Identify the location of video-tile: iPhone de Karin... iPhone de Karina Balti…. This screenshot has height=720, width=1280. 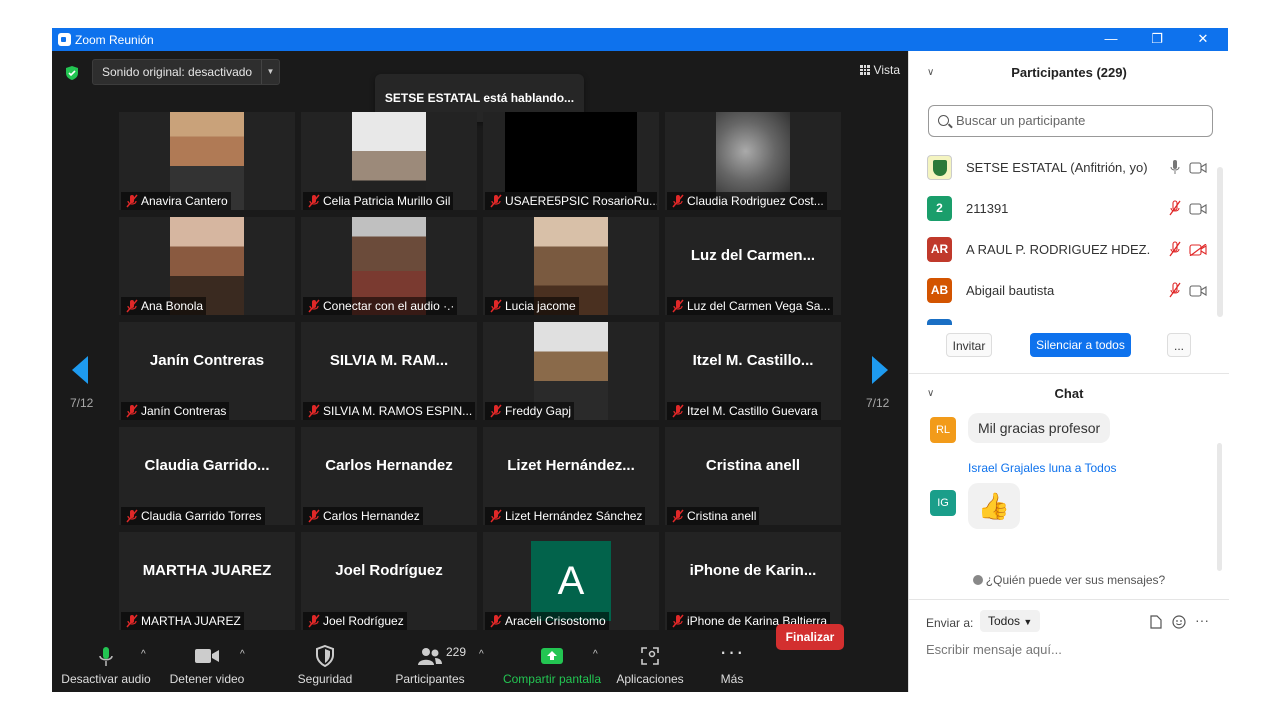
(753, 581).